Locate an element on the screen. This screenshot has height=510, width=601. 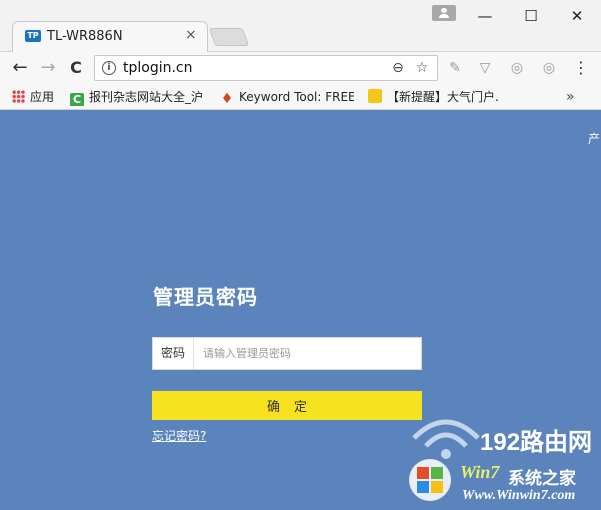
tab-close-icon: × is located at coordinates (191, 35).